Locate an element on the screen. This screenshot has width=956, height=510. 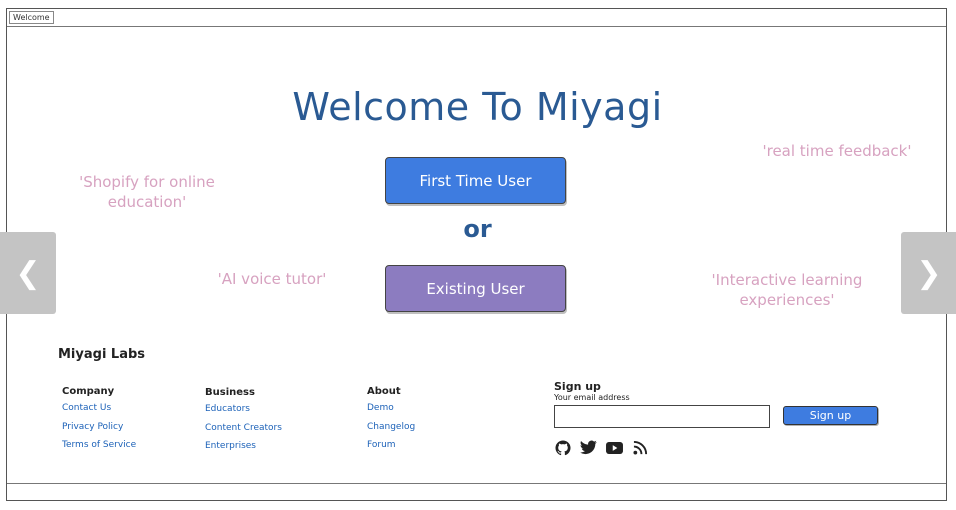
signup-heading: Sign up is located at coordinates (577, 386).